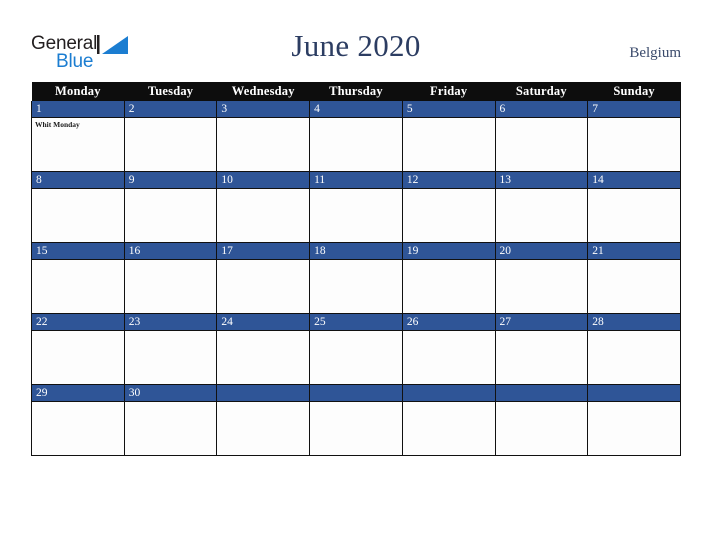 This screenshot has width=712, height=550. Describe the element at coordinates (170, 420) in the screenshot. I see `calendar-day-cell: 30` at that location.